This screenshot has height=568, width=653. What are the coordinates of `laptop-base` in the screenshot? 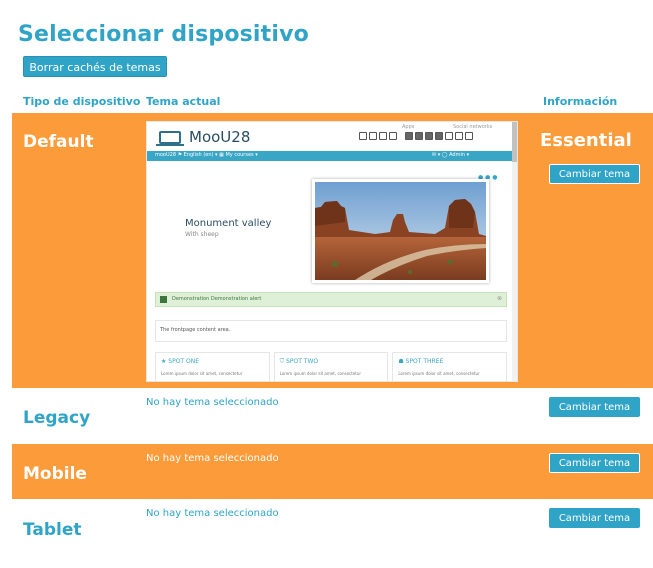 It's located at (170, 145).